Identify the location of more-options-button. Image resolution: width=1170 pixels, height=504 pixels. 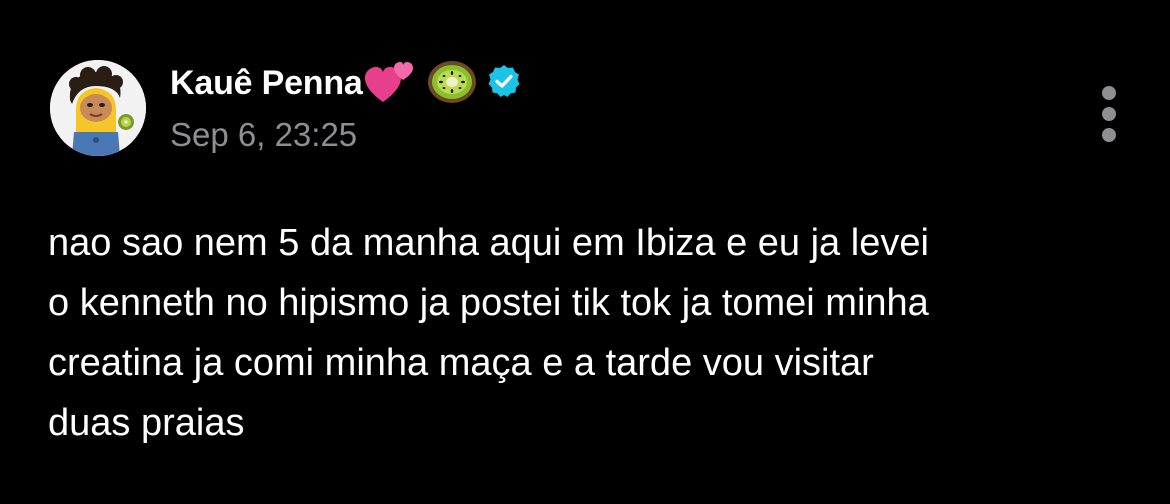
(1109, 116).